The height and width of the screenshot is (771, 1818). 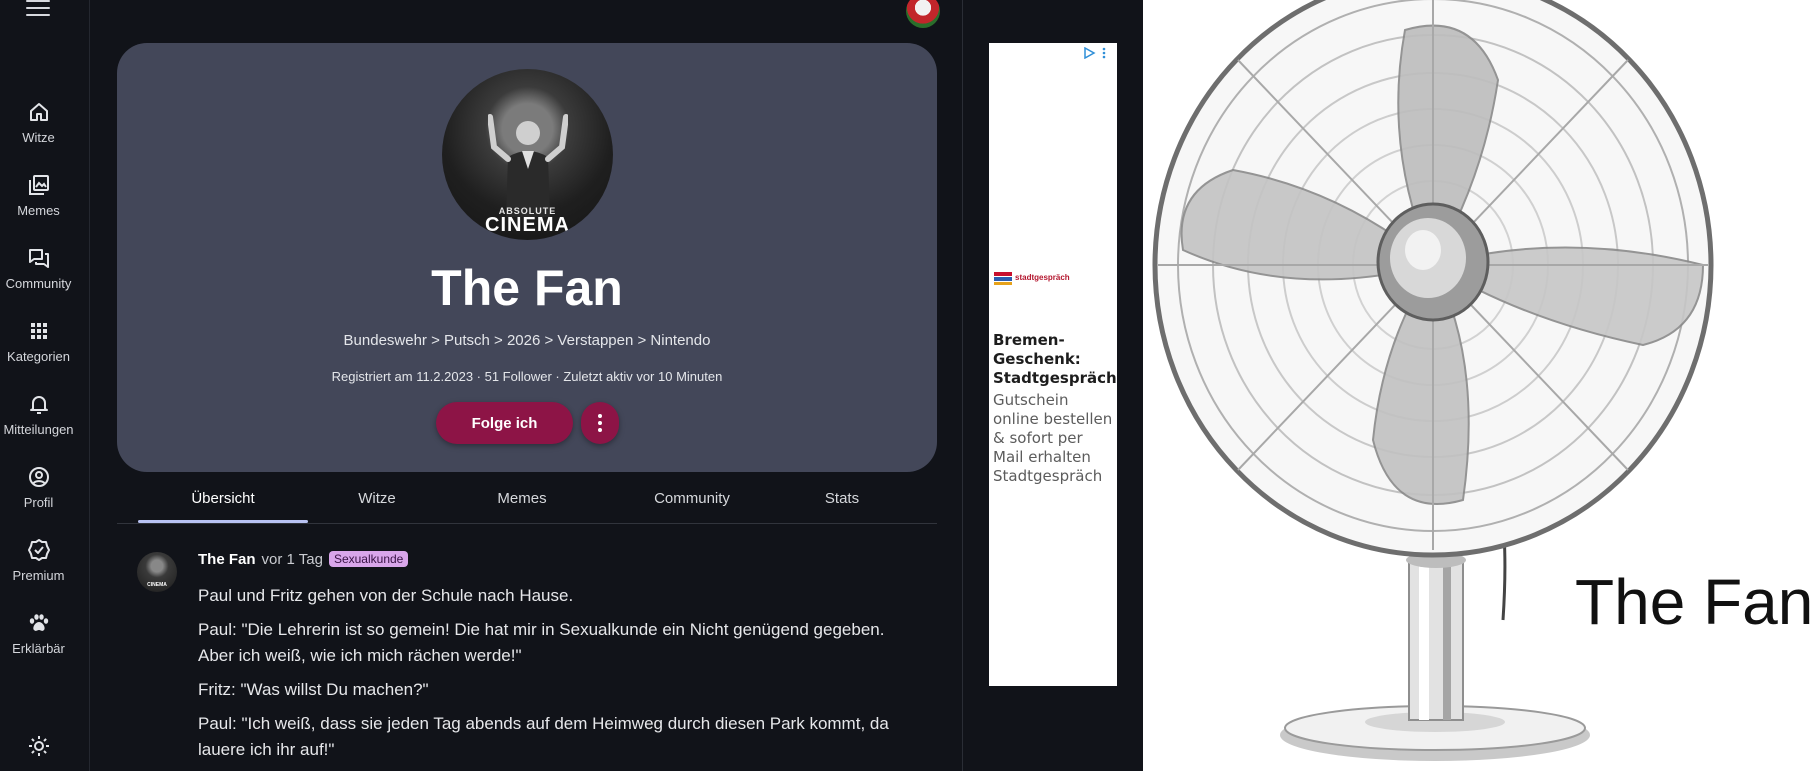 What do you see at coordinates (38, 356) in the screenshot?
I see `sidebar-item-label: Kategorien` at bounding box center [38, 356].